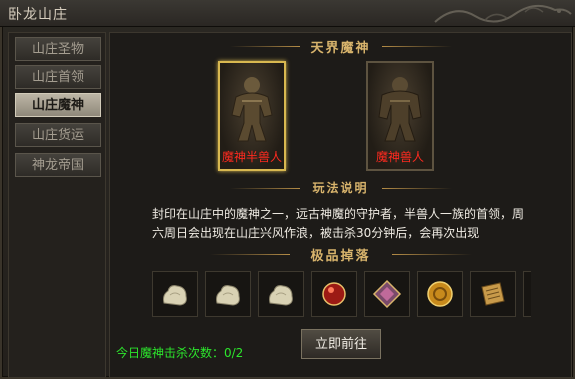 Image resolution: width=575 pixels, height=379 pixels. What do you see at coordinates (340, 256) in the screenshot?
I see `drops-section-title: 极品掉落` at bounding box center [340, 256].